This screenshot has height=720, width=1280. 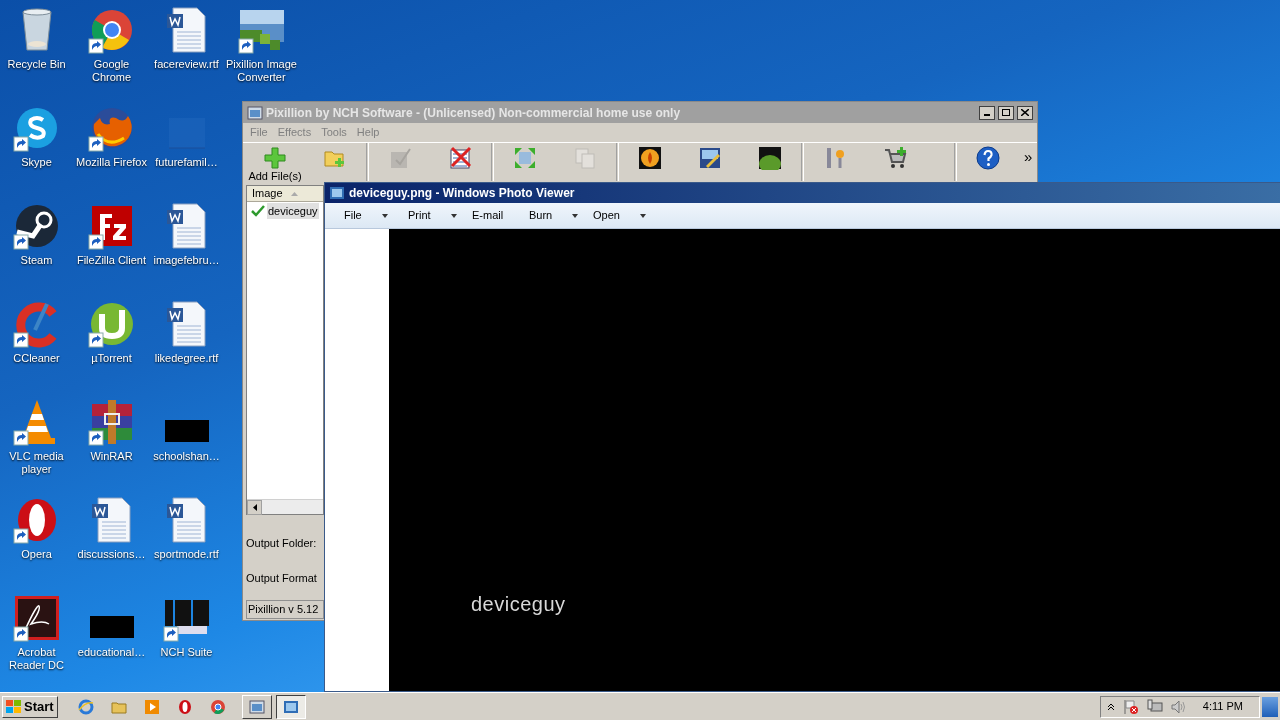 I want to click on chevron-up-icon, so click(x=1110, y=706).